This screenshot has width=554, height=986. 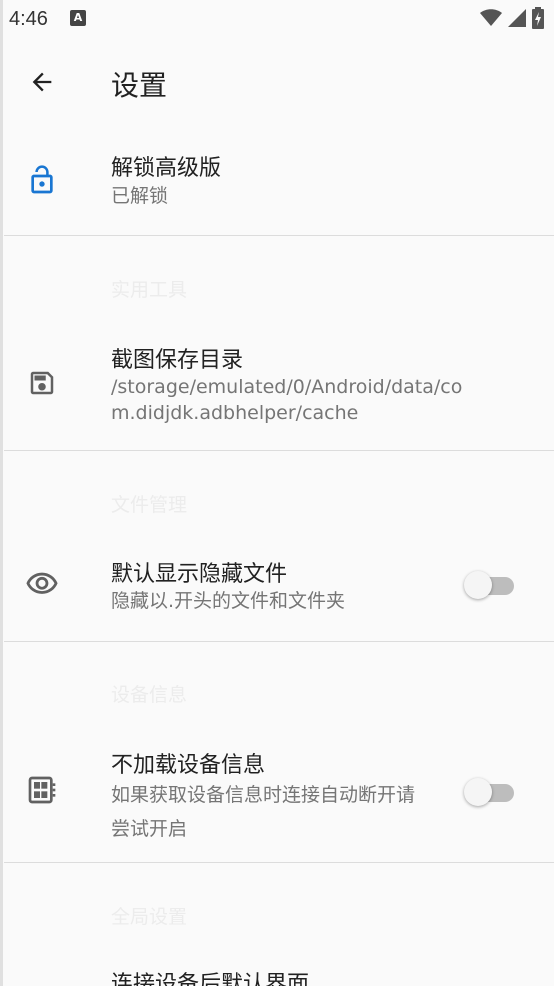 I want to click on no-device-info-title: 不加载设备信息, so click(x=188, y=765).